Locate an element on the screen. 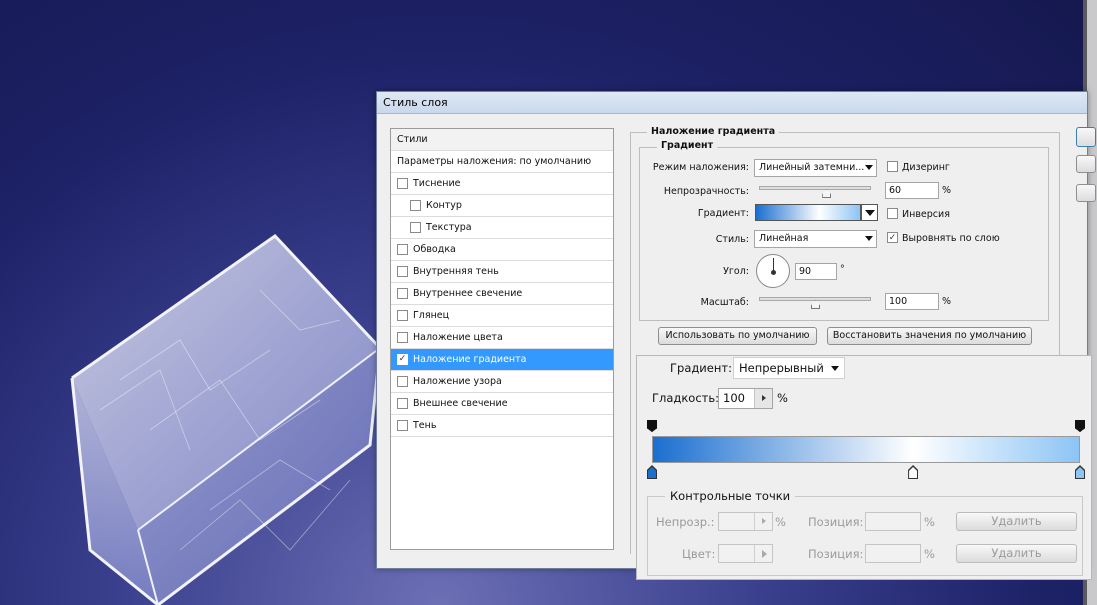 The width and height of the screenshot is (1097, 605). angle-dial is located at coordinates (773, 271).